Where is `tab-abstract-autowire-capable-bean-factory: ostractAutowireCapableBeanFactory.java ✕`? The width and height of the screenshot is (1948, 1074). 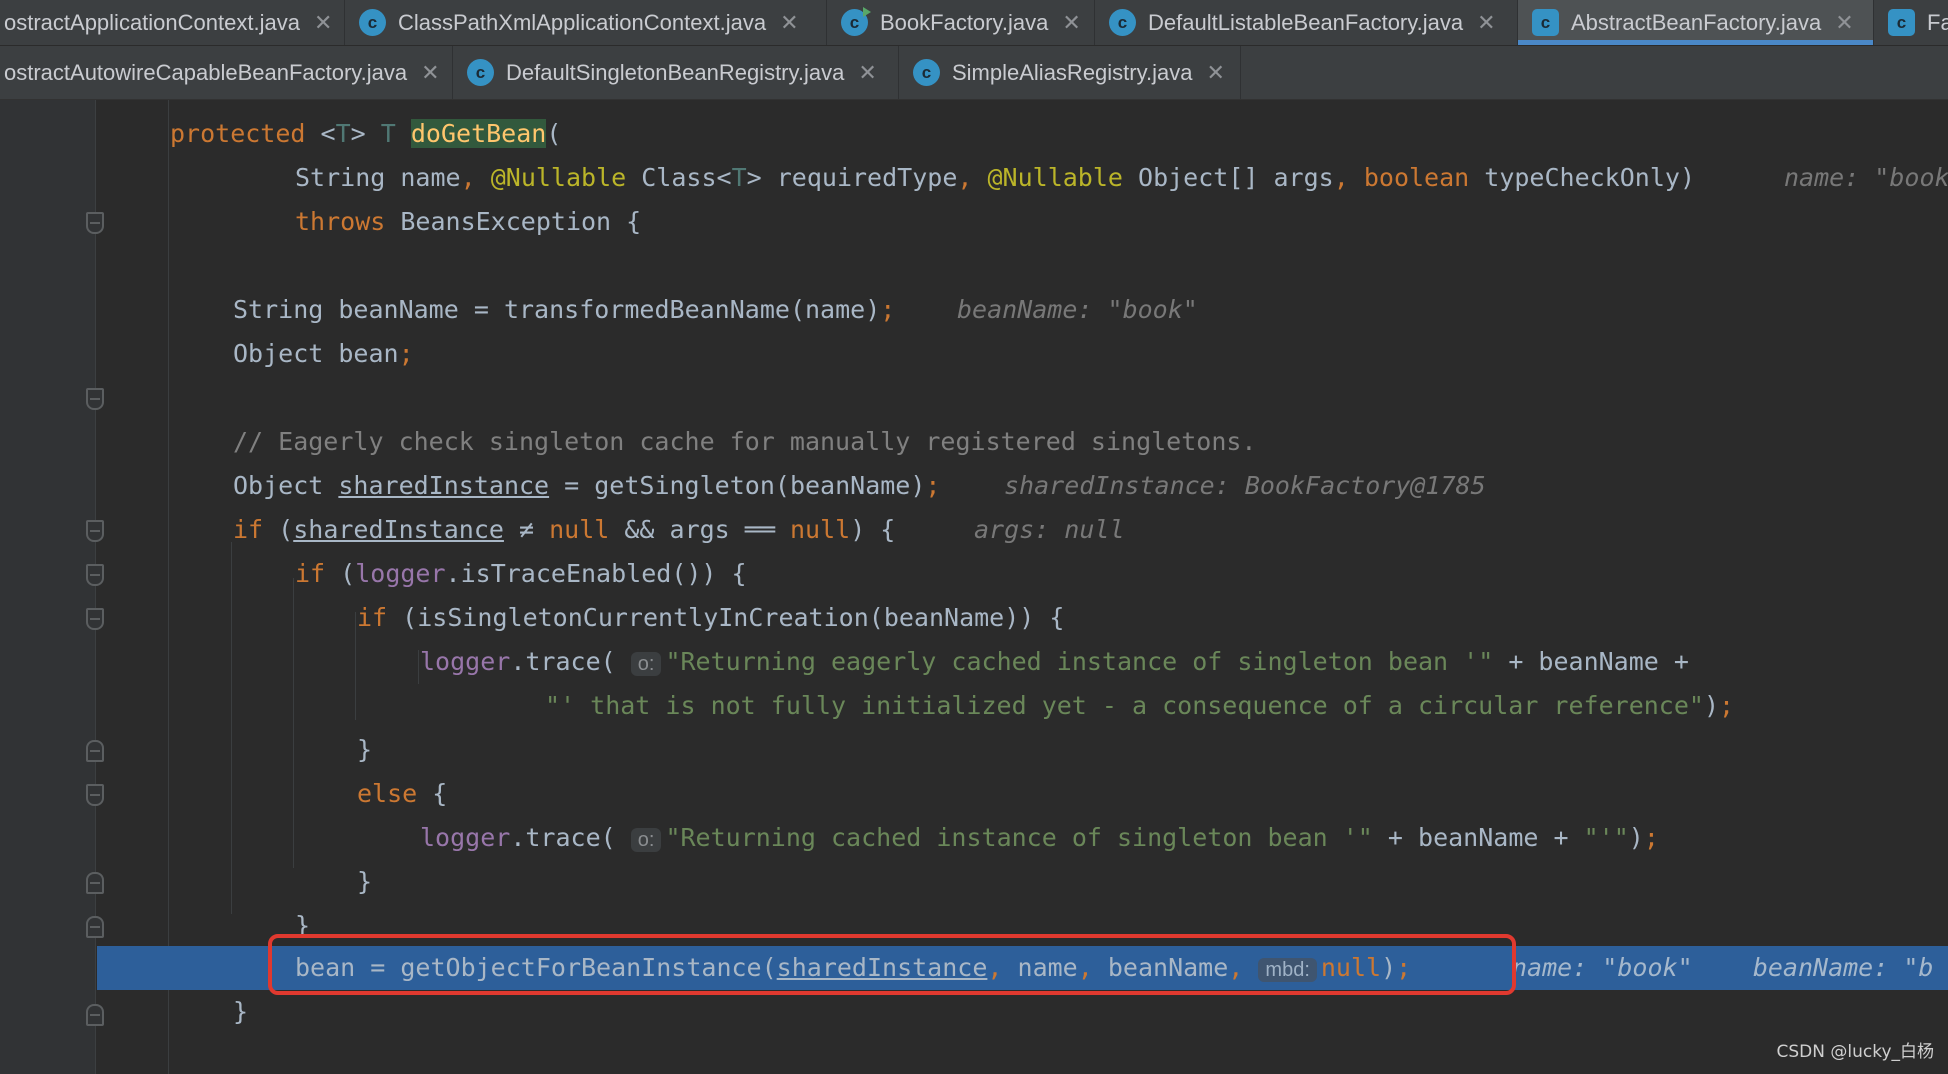
tab-abstract-autowire-capable-bean-factory: ostractAutowireCapableBeanFactory.java ✕ is located at coordinates (226, 72).